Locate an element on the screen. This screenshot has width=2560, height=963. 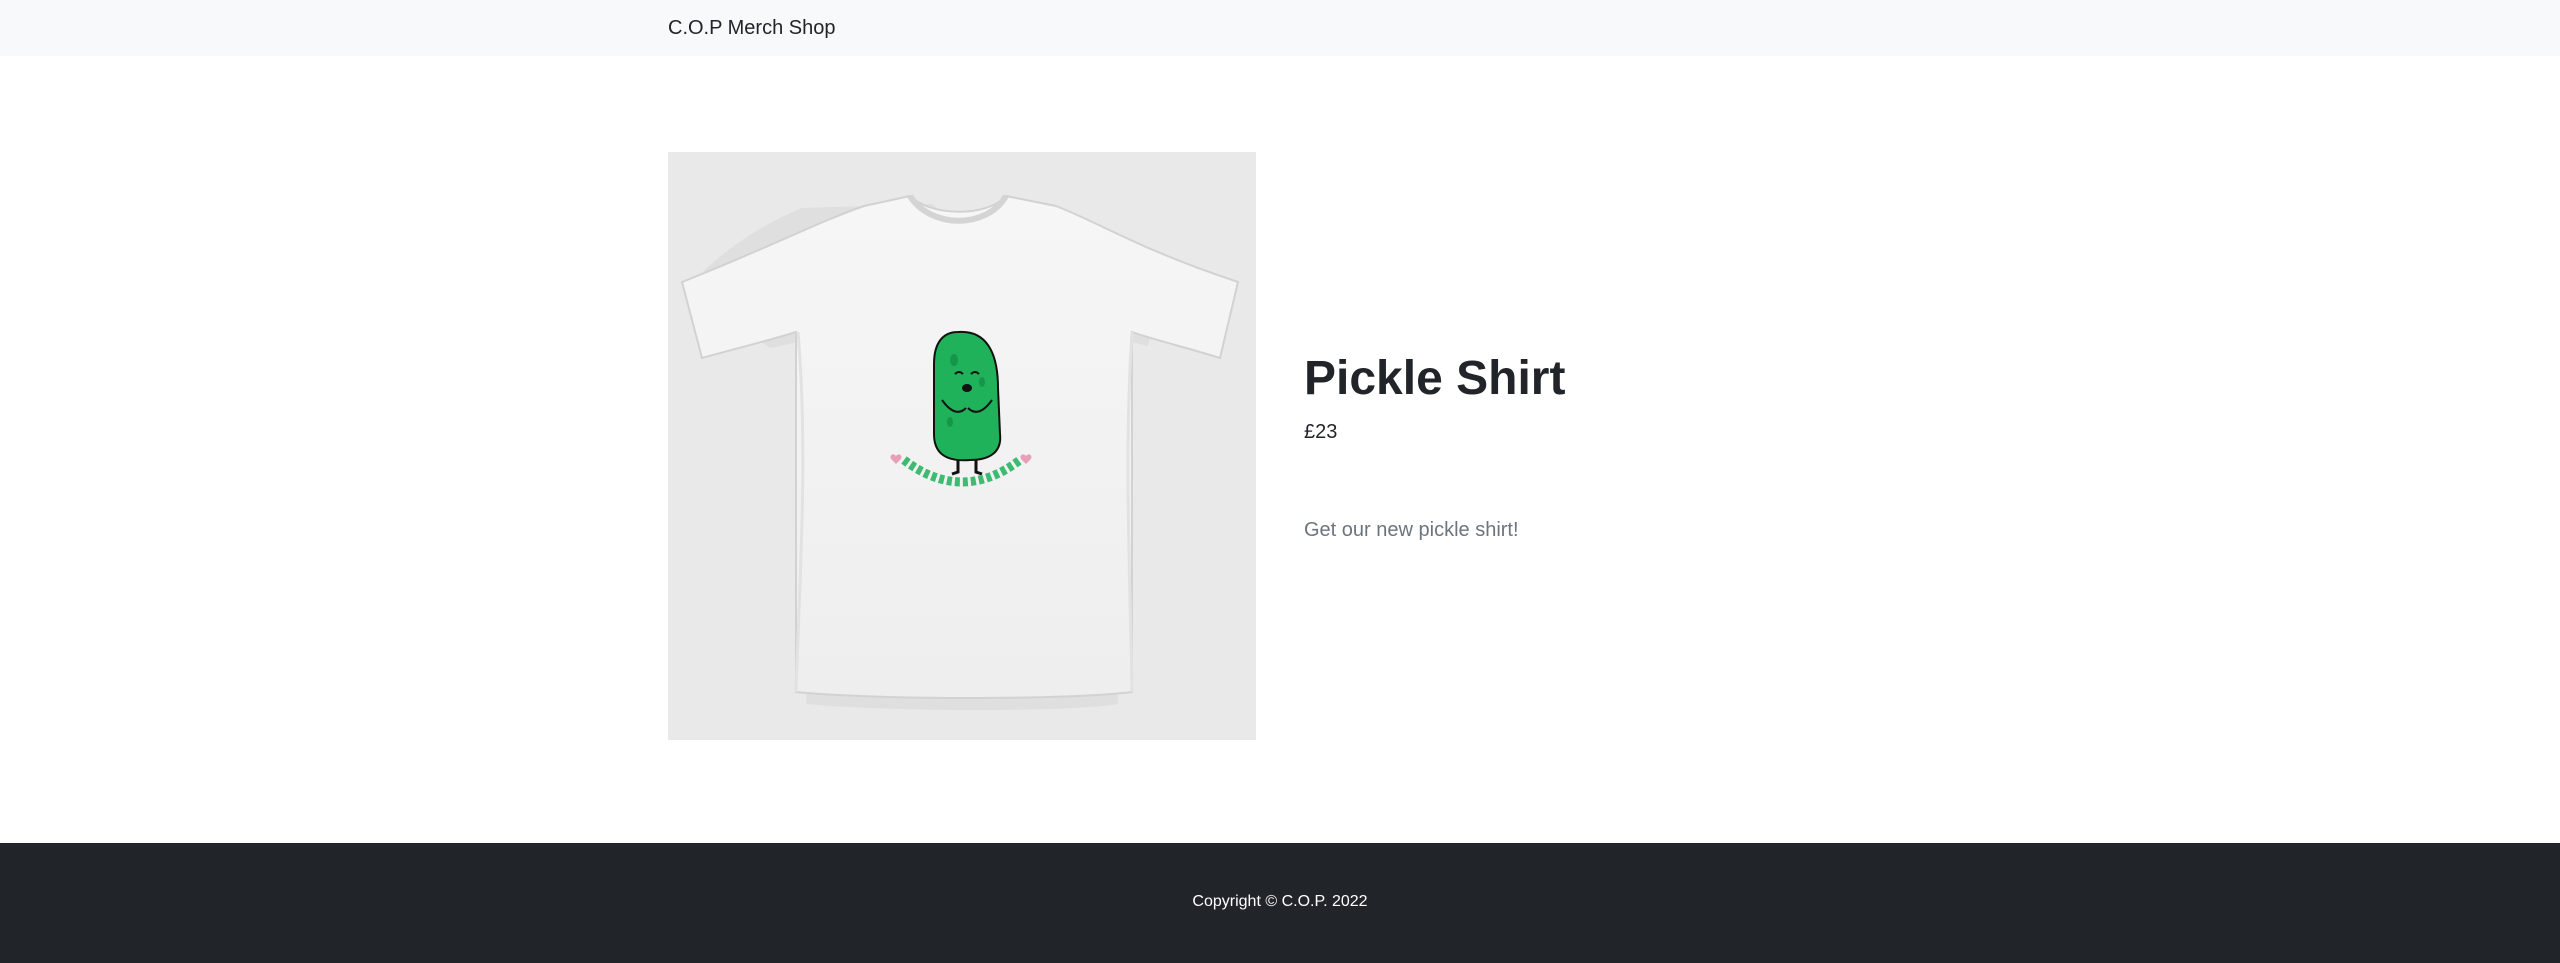
page-footer: Copyright © C.O.P. 2022 is located at coordinates (1280, 903).